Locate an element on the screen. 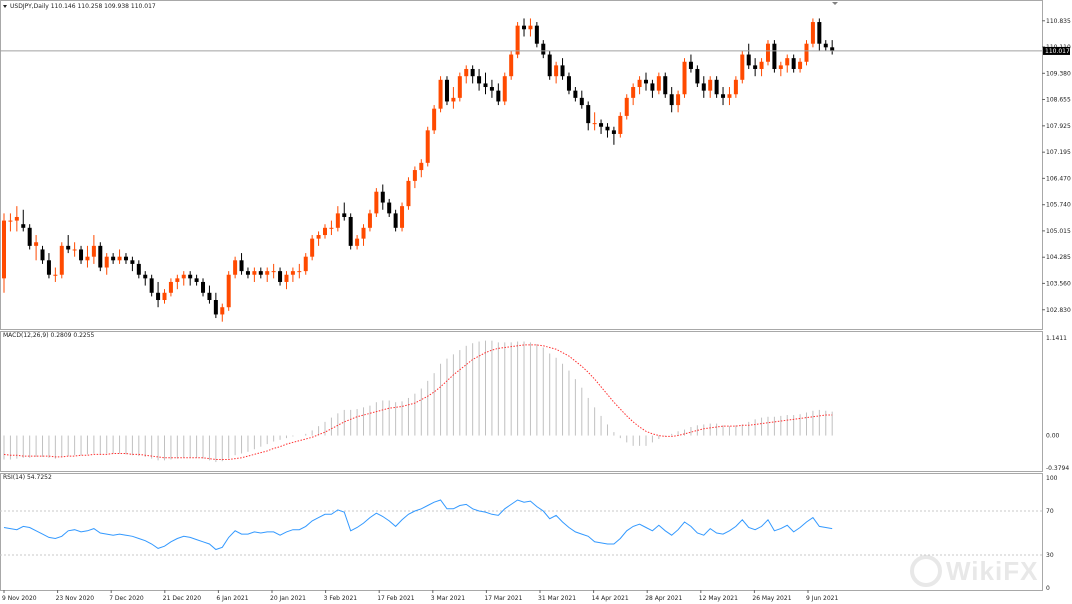  price-tick-label: 105.740 is located at coordinates (1058, 205).